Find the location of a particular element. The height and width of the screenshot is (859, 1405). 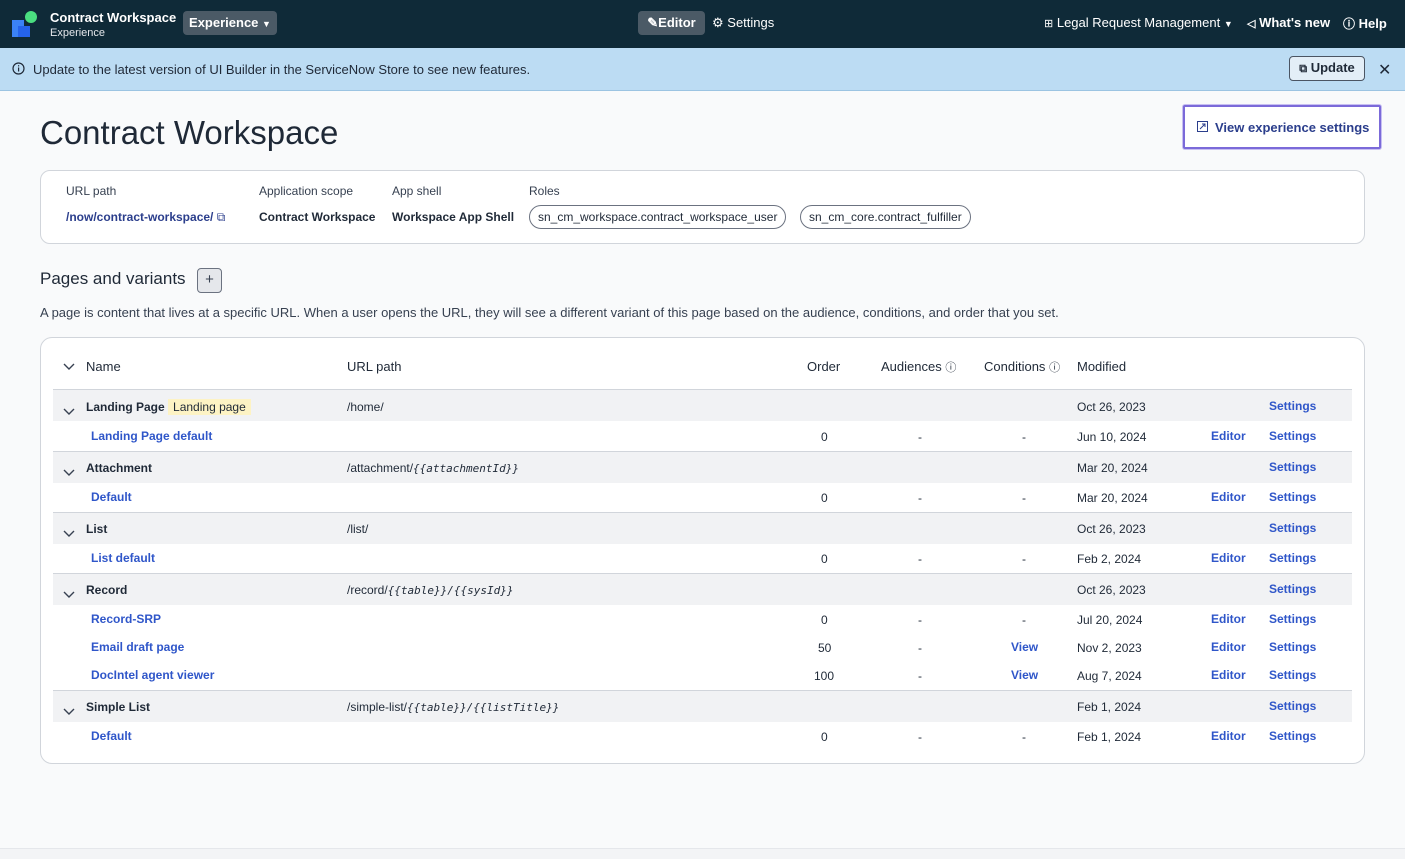

page-modified: Mar 20, 2024 is located at coordinates (1112, 468).